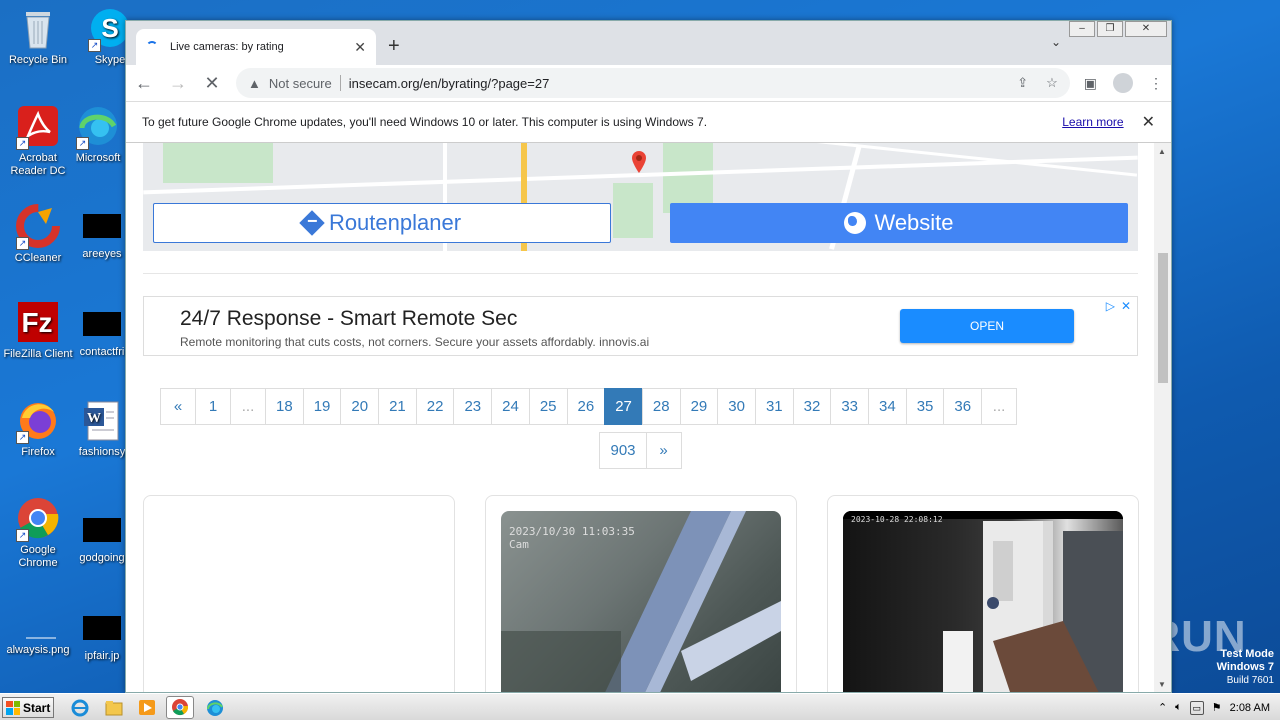 This screenshot has height=720, width=1280. Describe the element at coordinates (1092, 122) in the screenshot. I see `learn-more-link: Learn more` at that location.